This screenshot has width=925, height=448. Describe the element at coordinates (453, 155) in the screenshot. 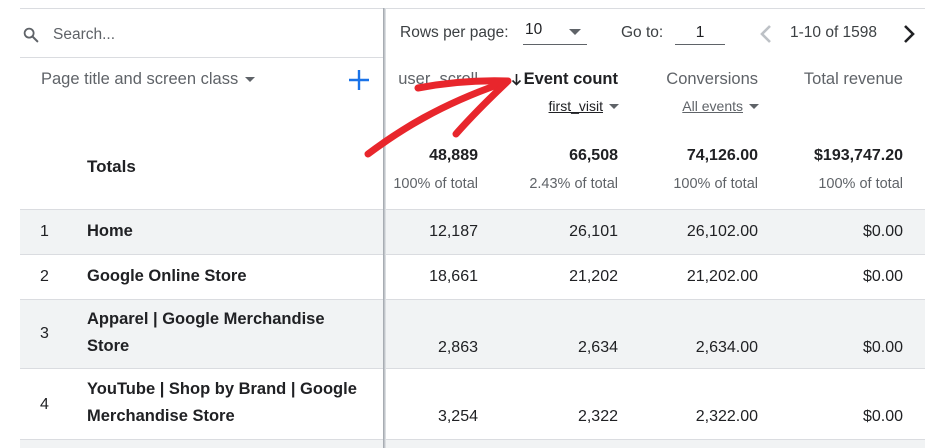

I see `total-value: 48,889` at that location.